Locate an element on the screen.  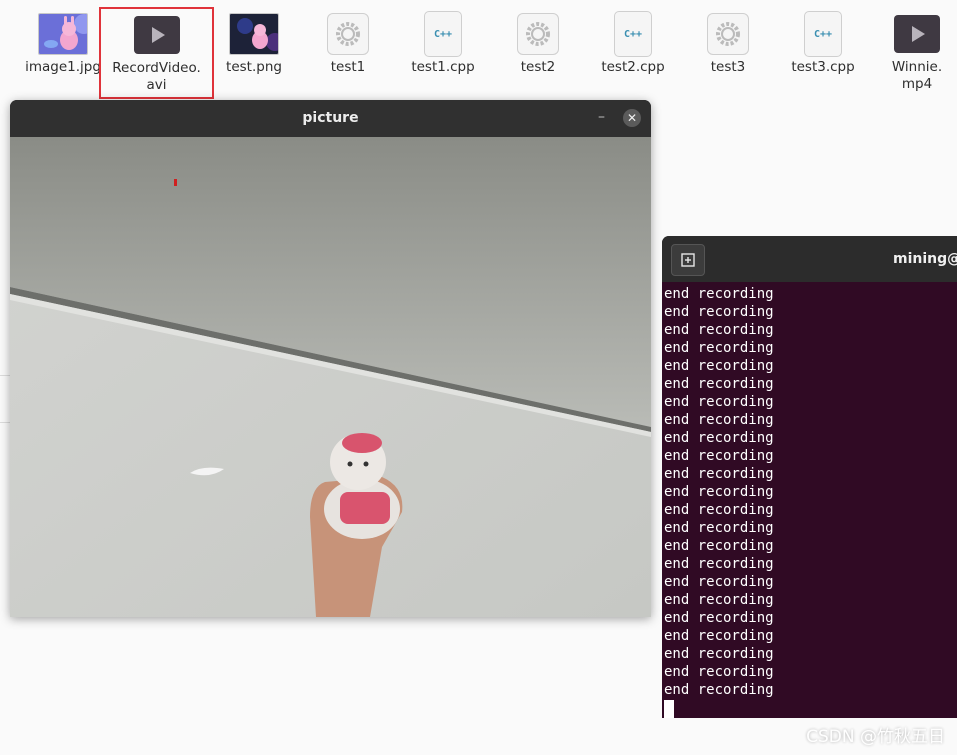
file-label: test2.cpp is located at coordinates (633, 67).